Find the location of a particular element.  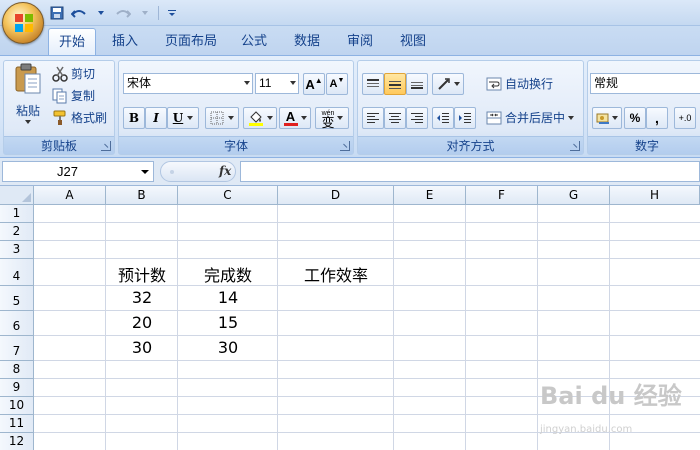

decrease-indent-button is located at coordinates (443, 118).